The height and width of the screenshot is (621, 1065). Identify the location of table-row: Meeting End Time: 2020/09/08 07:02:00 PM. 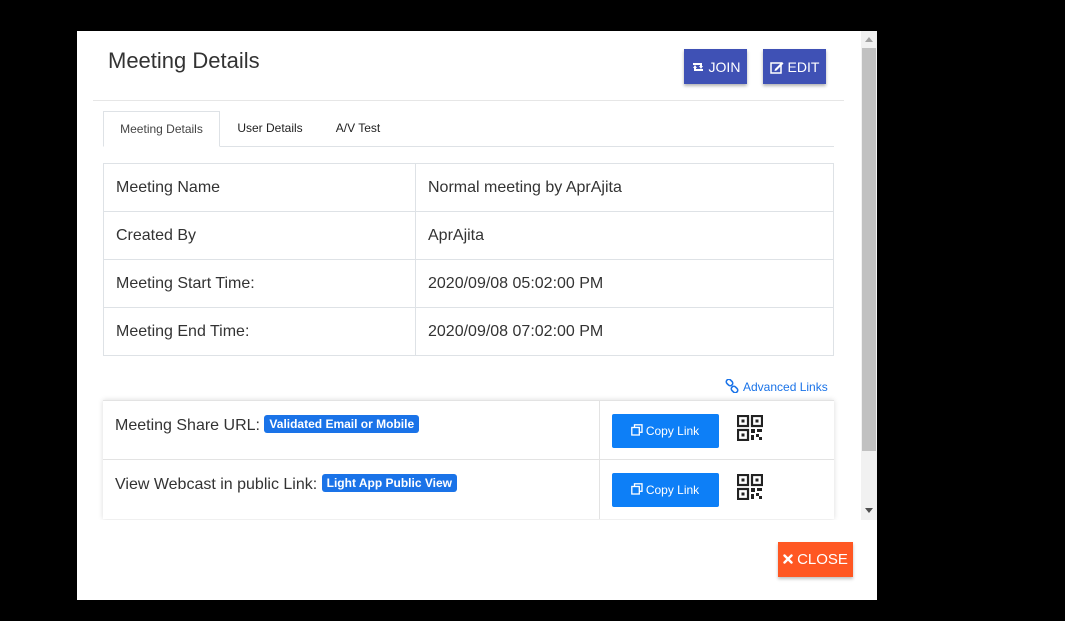
(468, 331).